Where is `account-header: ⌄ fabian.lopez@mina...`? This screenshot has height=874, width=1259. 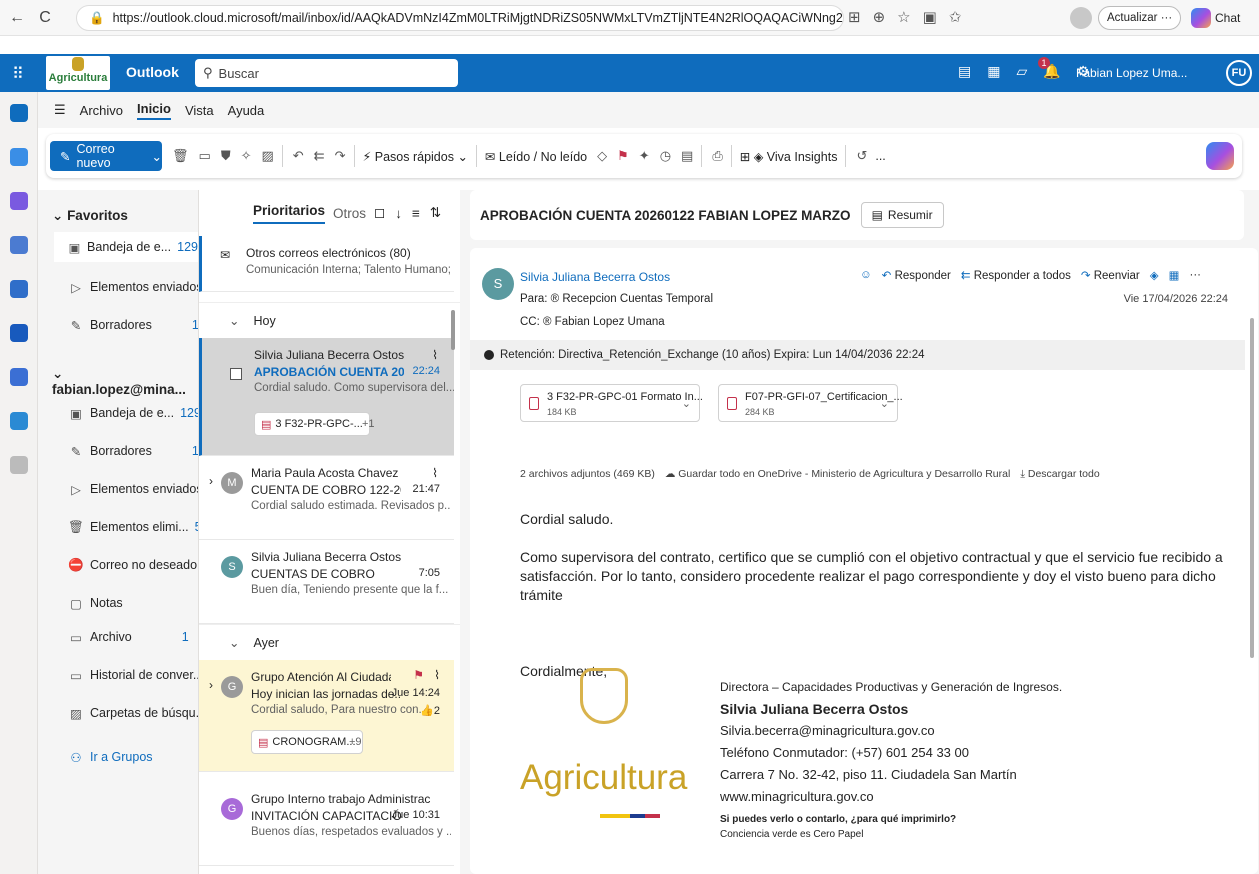 account-header: ⌄ fabian.lopez@mina... is located at coordinates (125, 381).